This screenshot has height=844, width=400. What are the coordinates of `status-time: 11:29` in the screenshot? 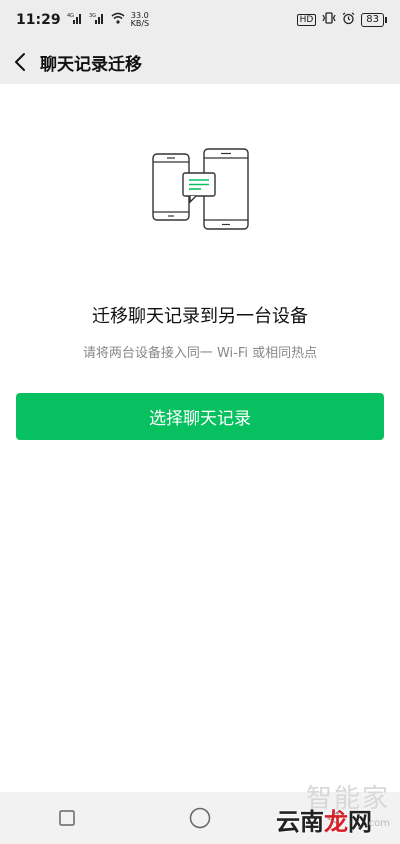 It's located at (38, 20).